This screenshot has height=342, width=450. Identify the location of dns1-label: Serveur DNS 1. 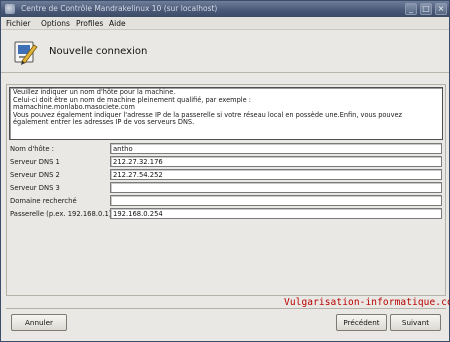
(35, 162).